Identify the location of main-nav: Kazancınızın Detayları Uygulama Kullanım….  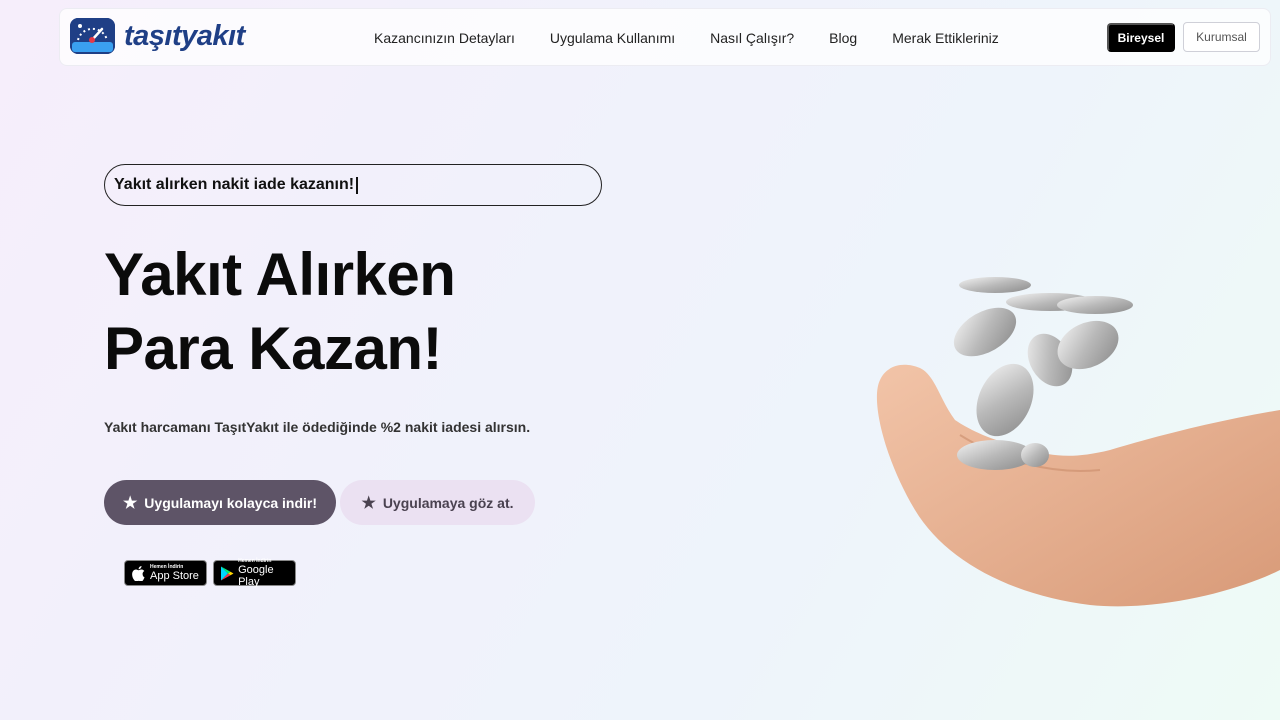
(704, 38).